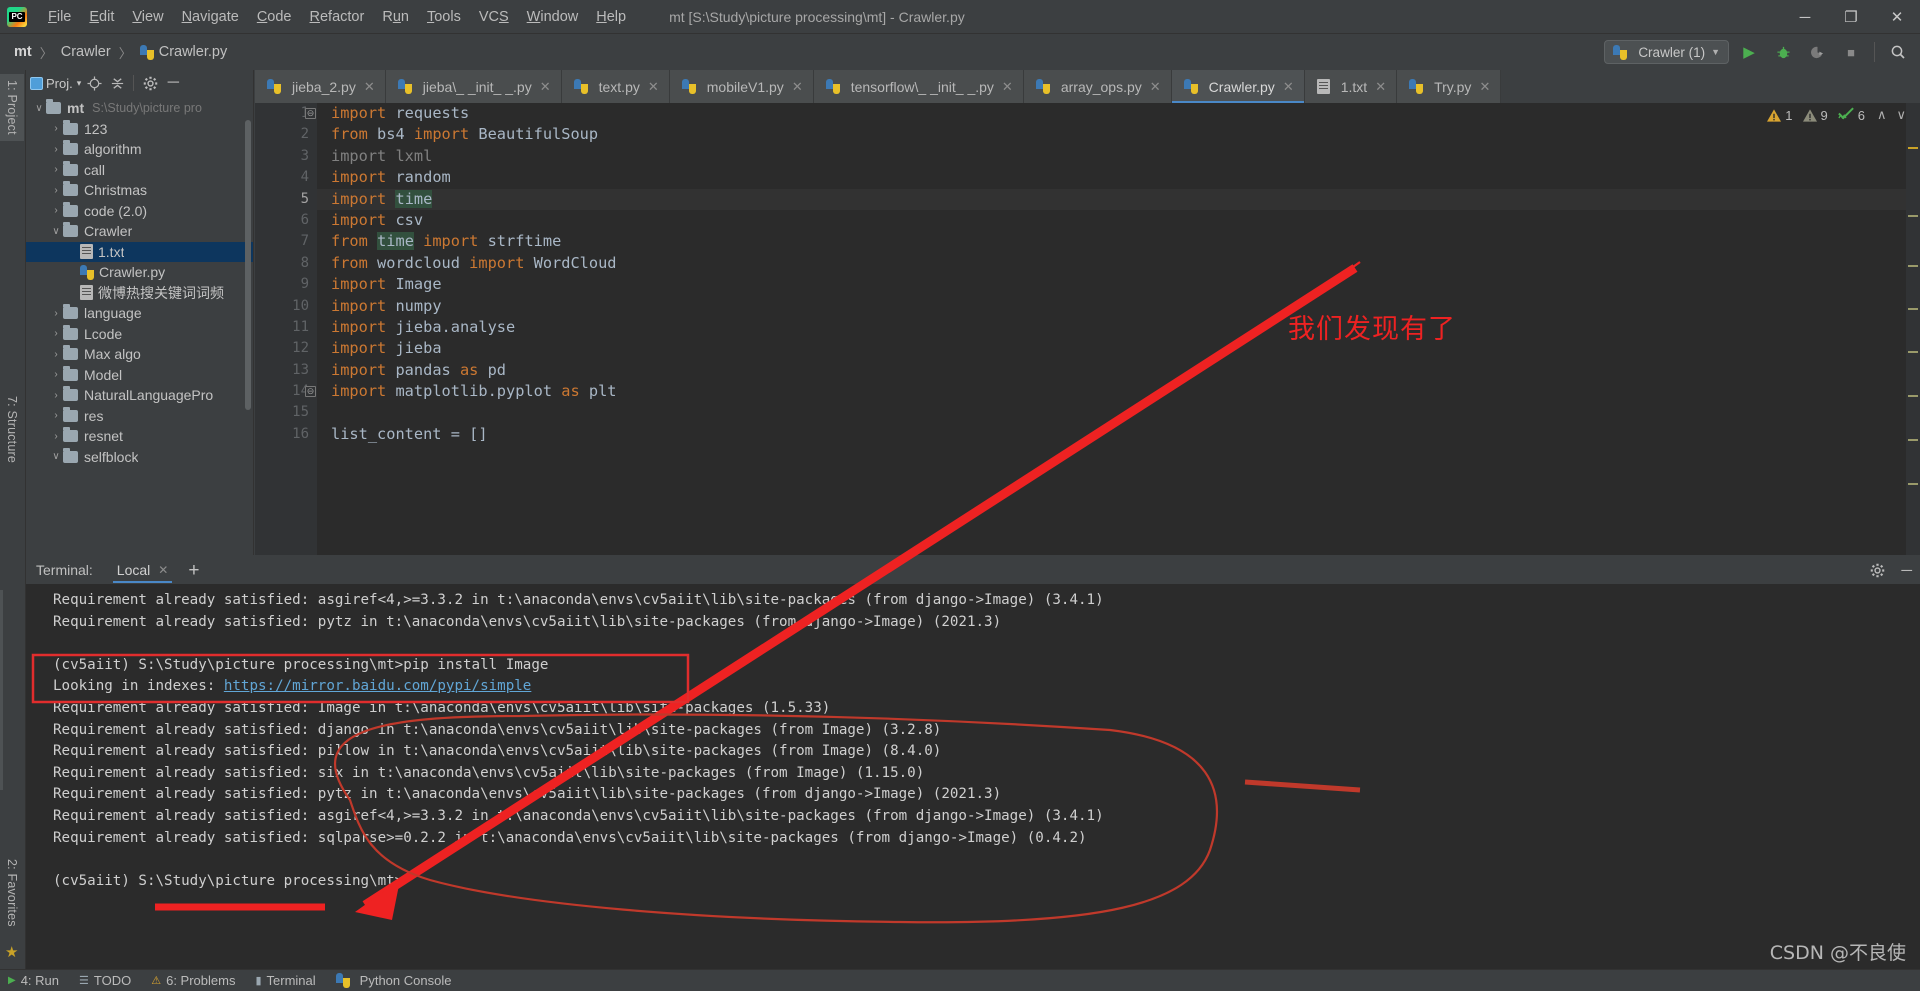 Image resolution: width=1920 pixels, height=991 pixels. What do you see at coordinates (33, 980) in the screenshot?
I see `status-item-run: ▶ 4: Run` at bounding box center [33, 980].